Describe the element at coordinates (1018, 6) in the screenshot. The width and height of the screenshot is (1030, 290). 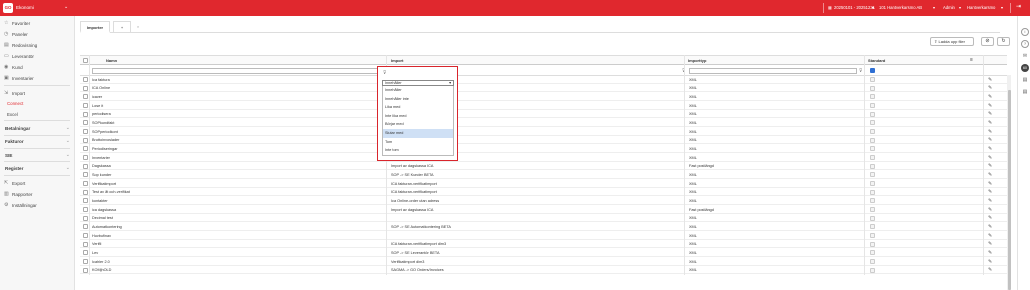
I see `logout-icon: ⇥` at that location.